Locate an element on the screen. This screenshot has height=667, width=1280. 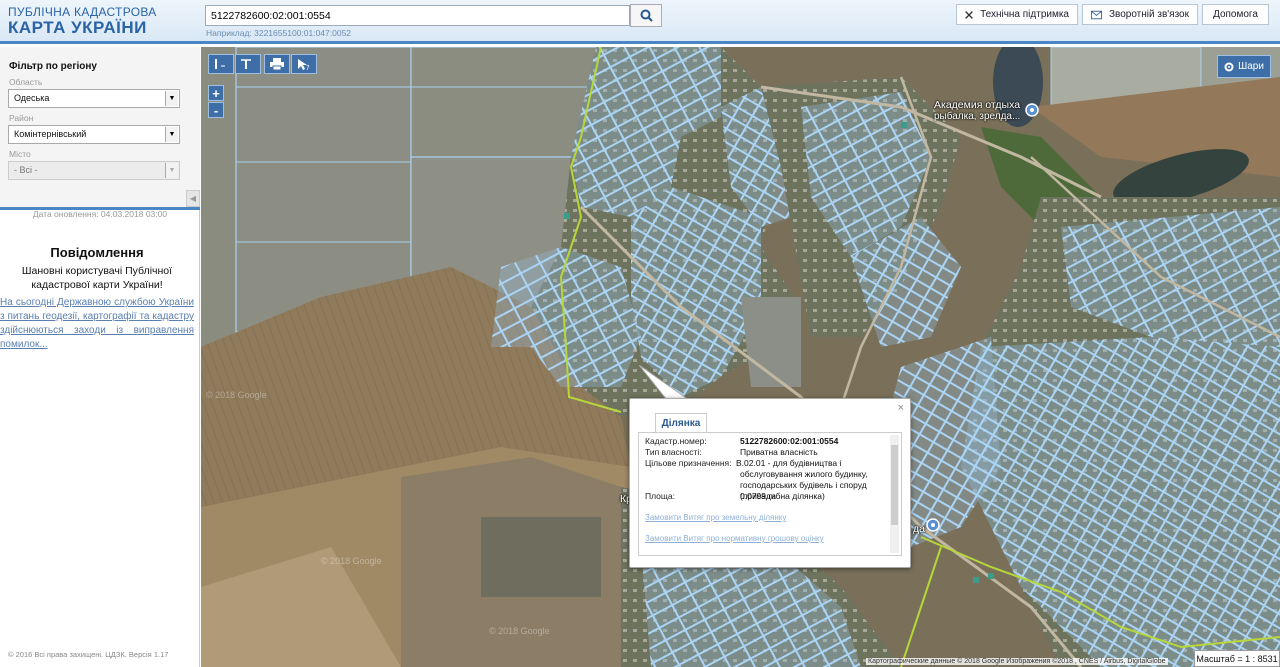
filter-title: Фільтр по регіону is located at coordinates (53, 66).